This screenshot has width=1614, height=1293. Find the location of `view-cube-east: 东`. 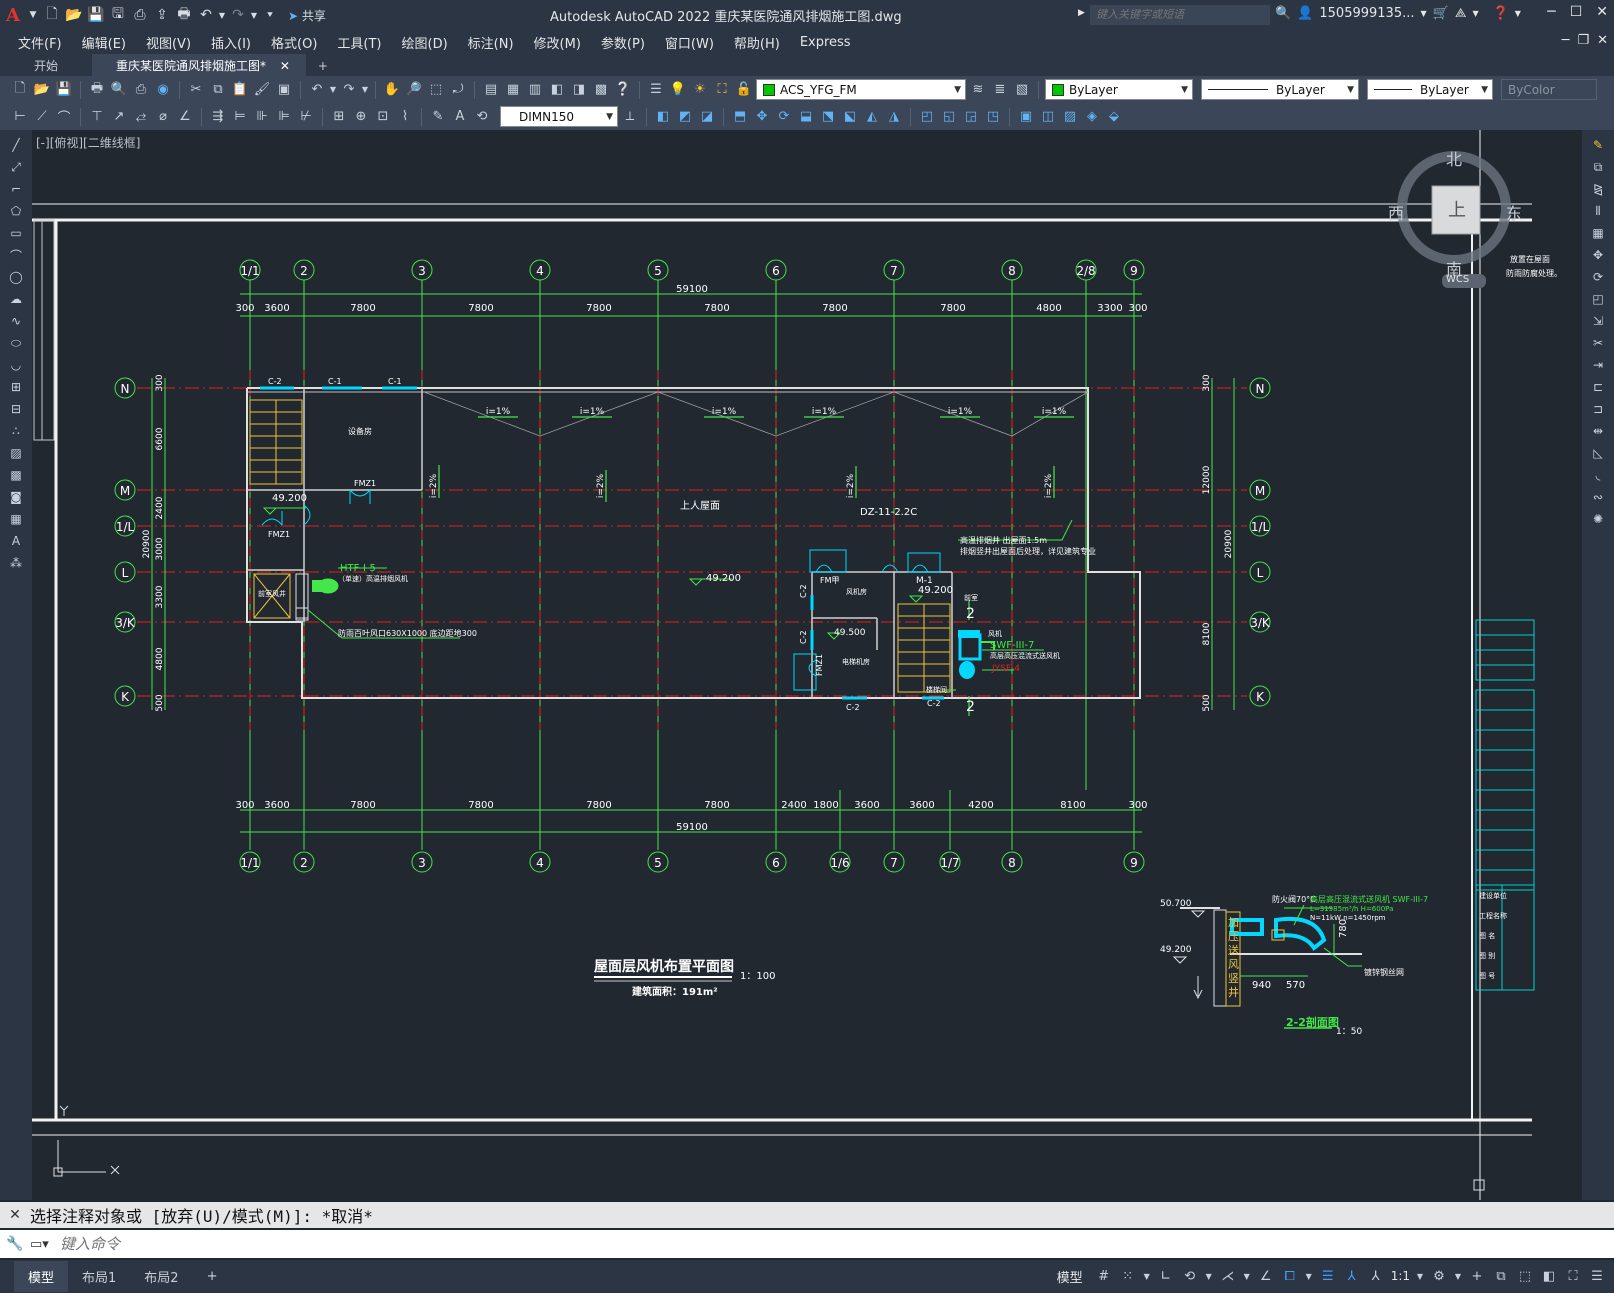

view-cube-east: 东 is located at coordinates (1514, 212).